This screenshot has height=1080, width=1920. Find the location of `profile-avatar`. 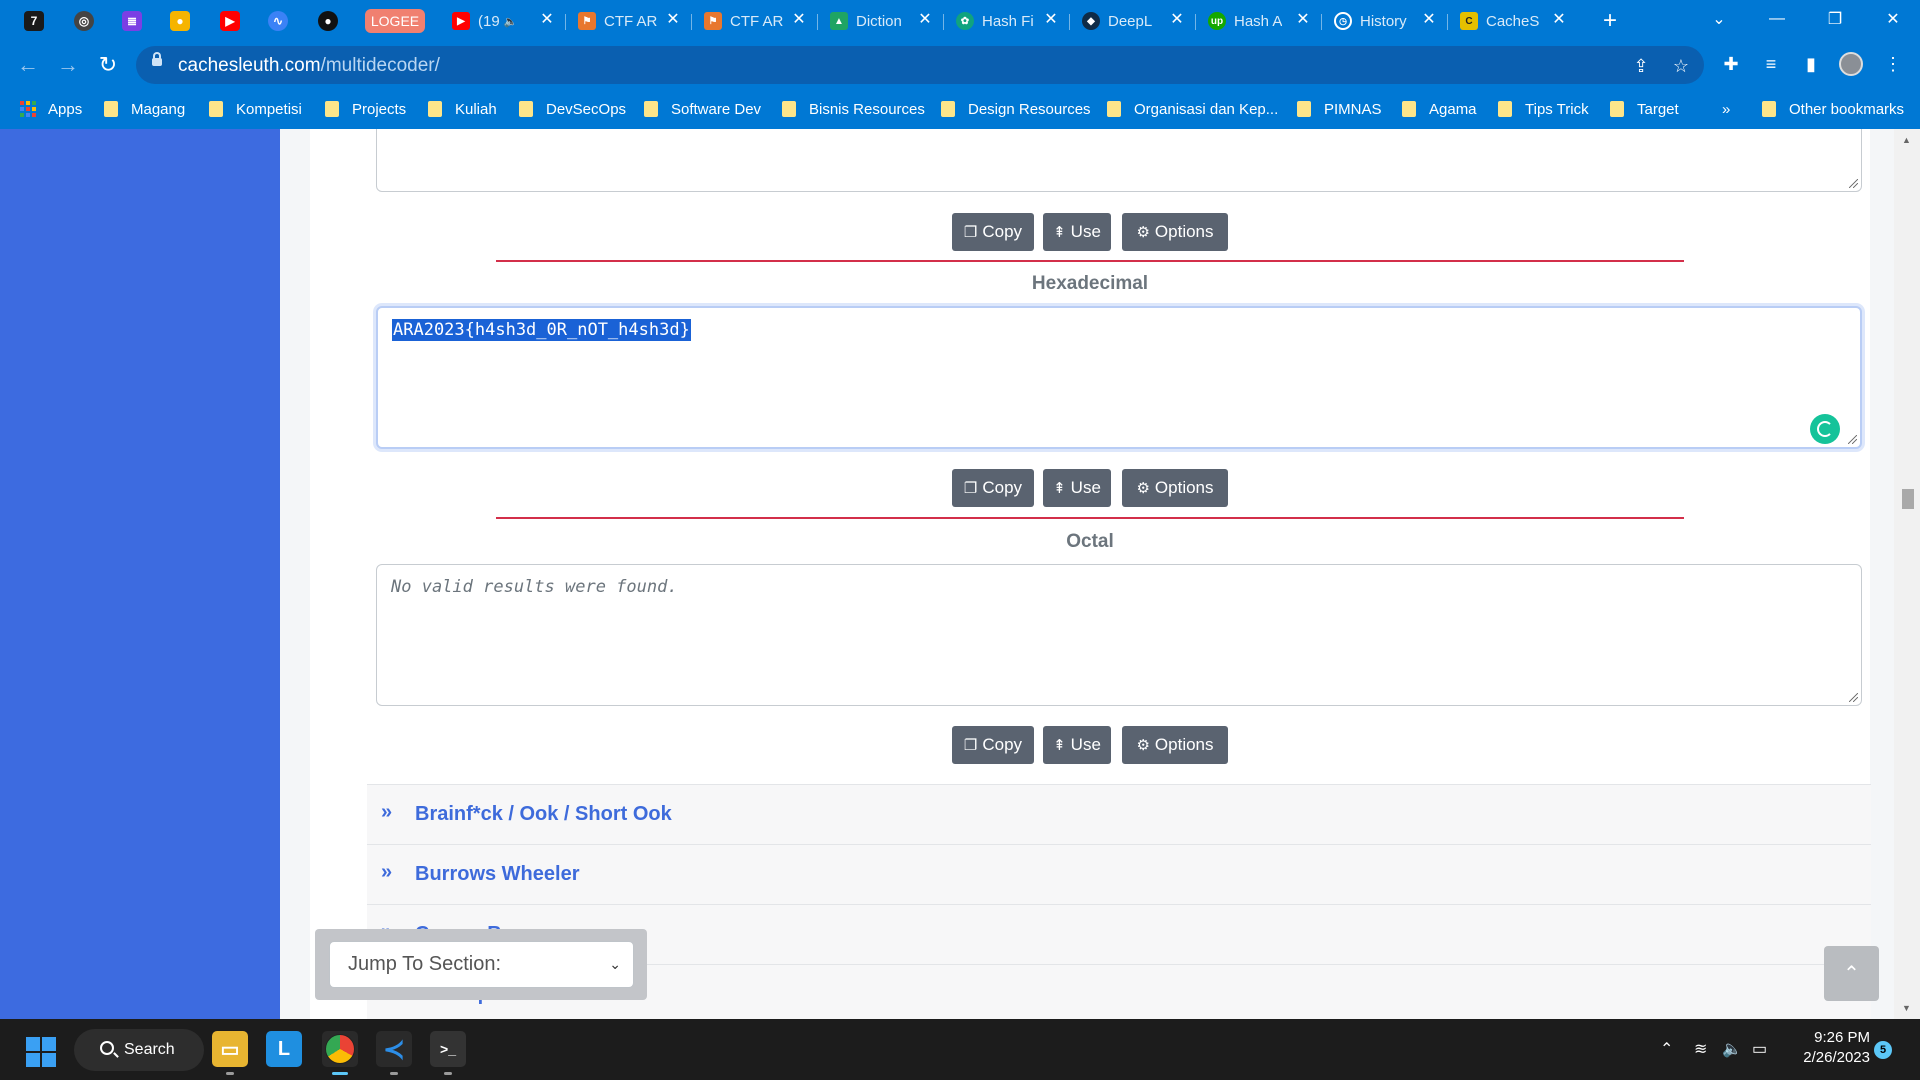

profile-avatar is located at coordinates (1851, 64).